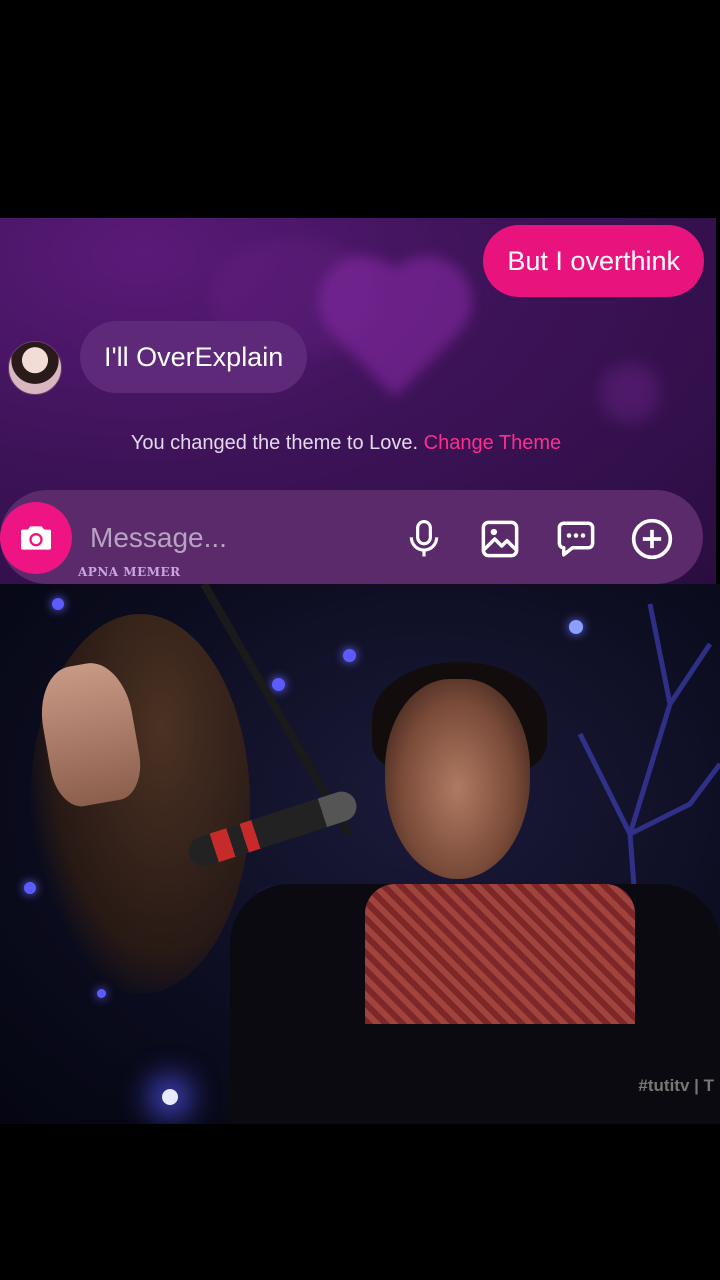  I want to click on change-theme-link: Change Theme, so click(493, 443).